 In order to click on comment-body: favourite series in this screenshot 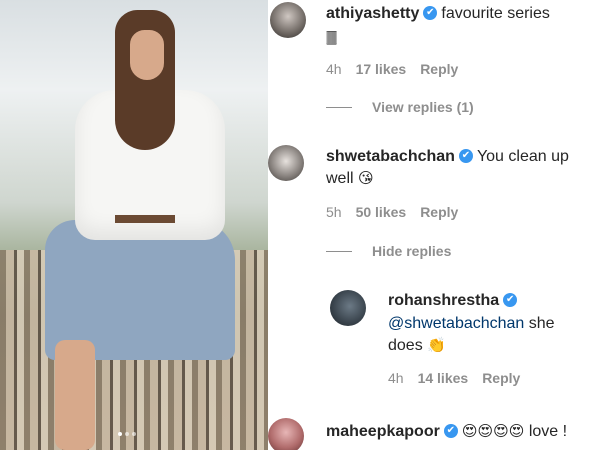, I will do `click(495, 13)`.